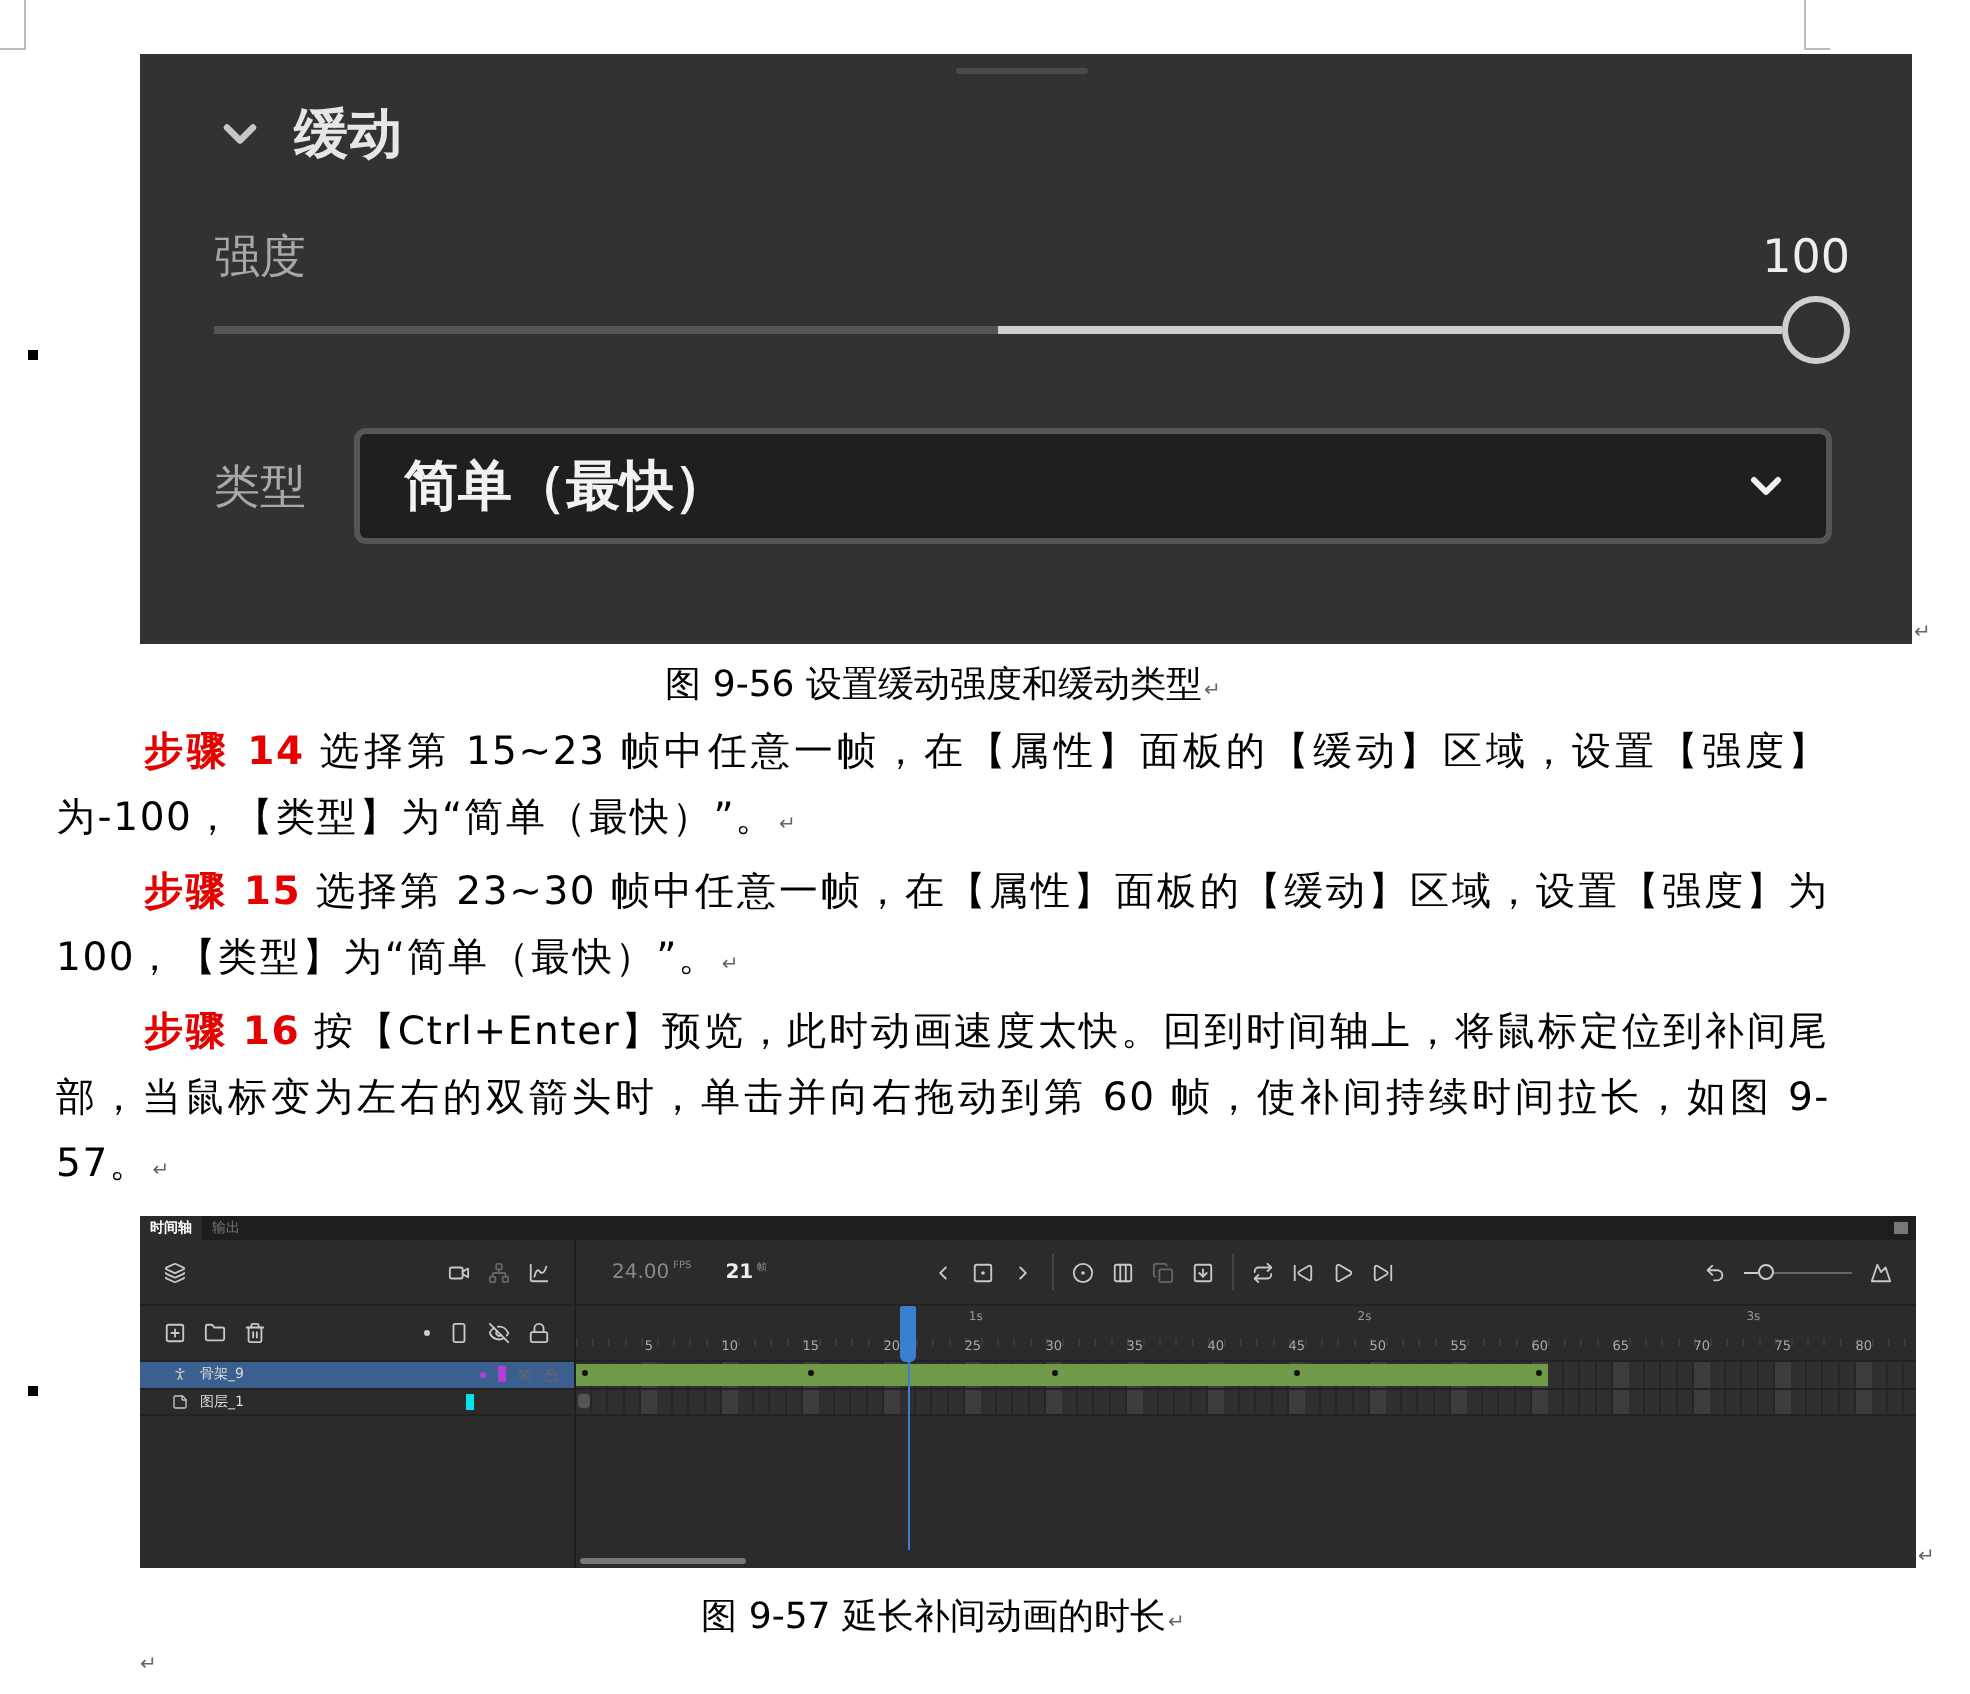  Describe the element at coordinates (459, 1272) in the screenshot. I see `camera-icon` at that location.